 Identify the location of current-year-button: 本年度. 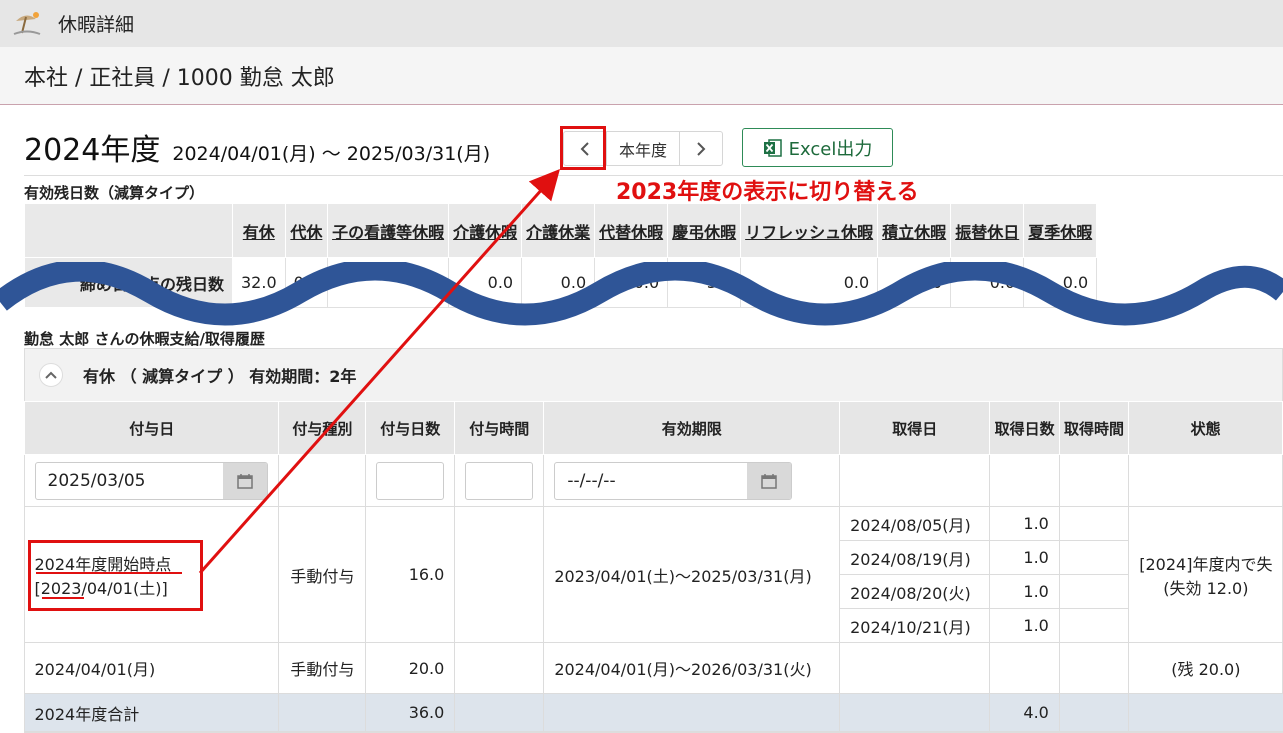
(643, 148).